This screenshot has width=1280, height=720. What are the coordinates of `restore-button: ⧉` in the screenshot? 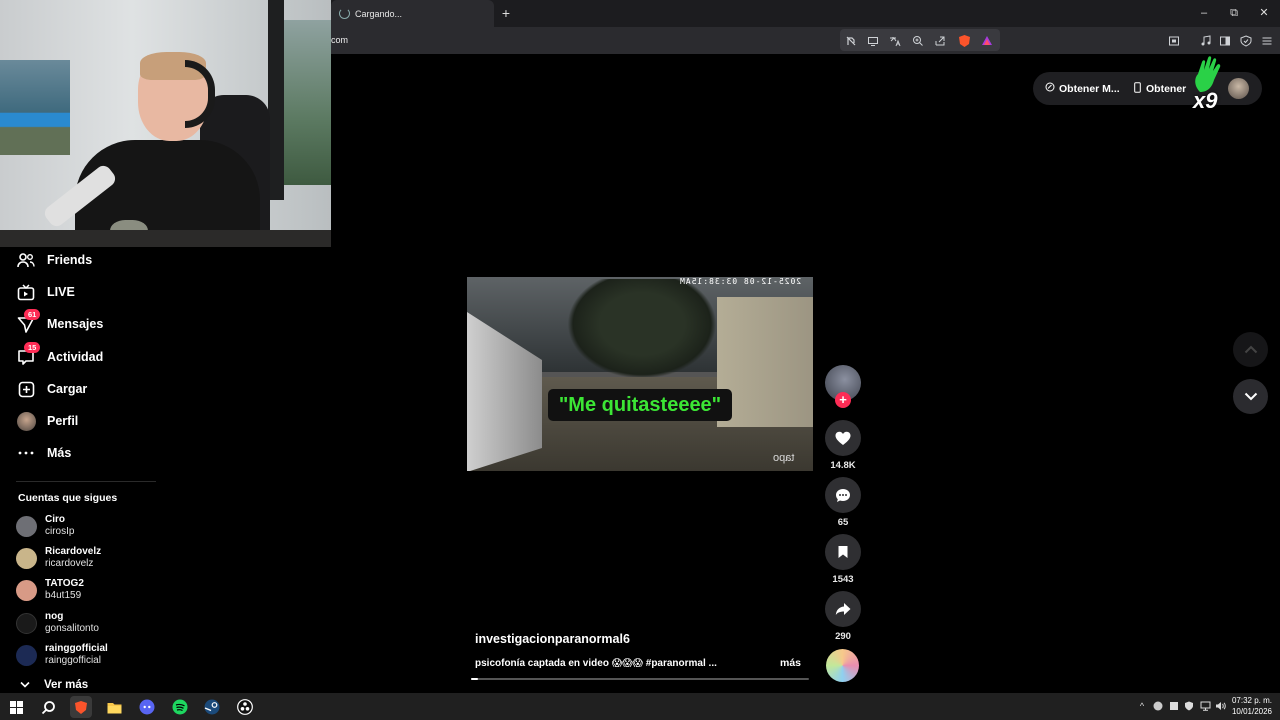 It's located at (1234, 13).